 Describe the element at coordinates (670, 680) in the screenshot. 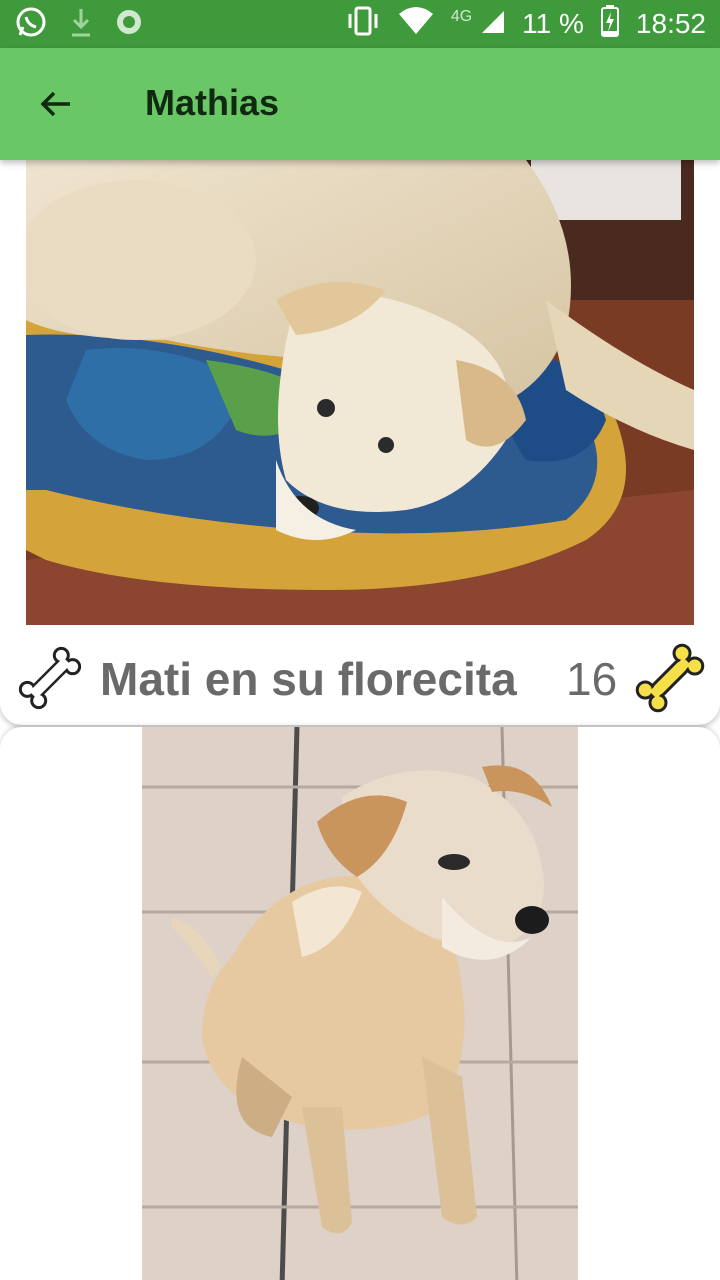

I see `bone-like-icon` at that location.